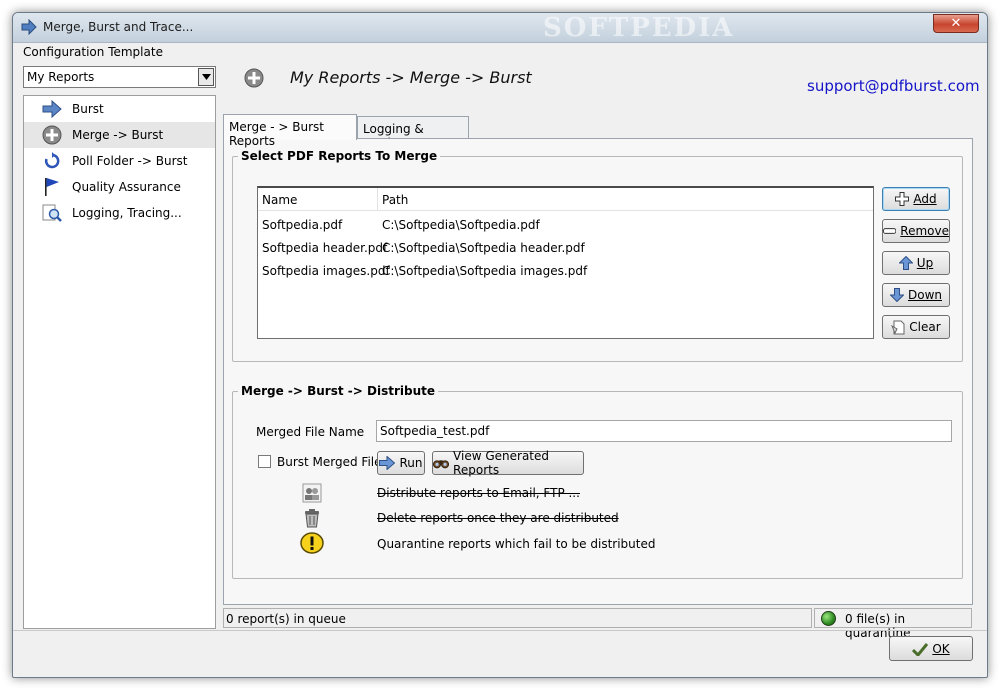  Describe the element at coordinates (312, 518) in the screenshot. I see `trash-icon` at that location.